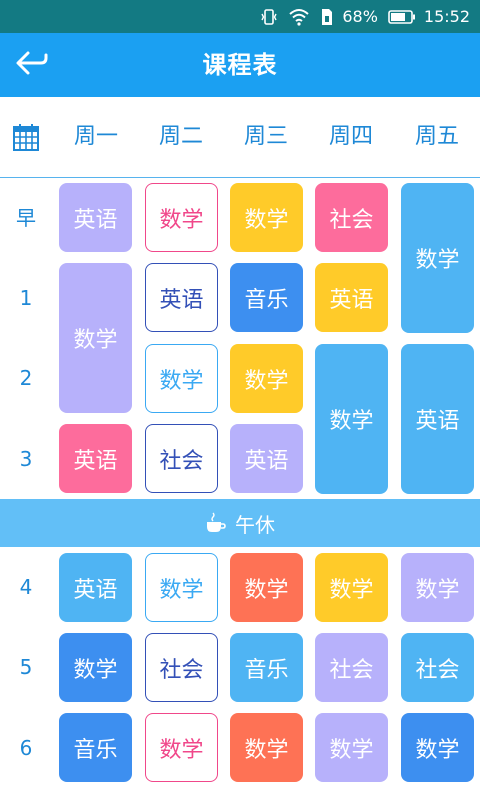 This screenshot has width=480, height=800. I want to click on coffee-cup-icon, so click(216, 523).